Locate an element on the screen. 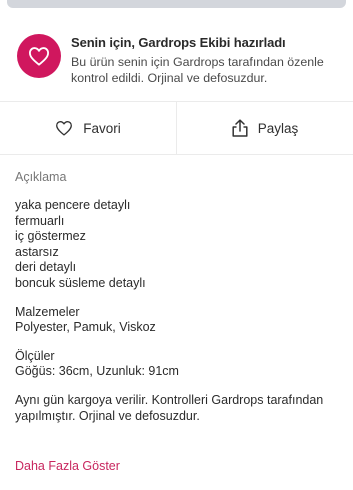 The image size is (353, 490). share-button: Paylaş is located at coordinates (264, 128).